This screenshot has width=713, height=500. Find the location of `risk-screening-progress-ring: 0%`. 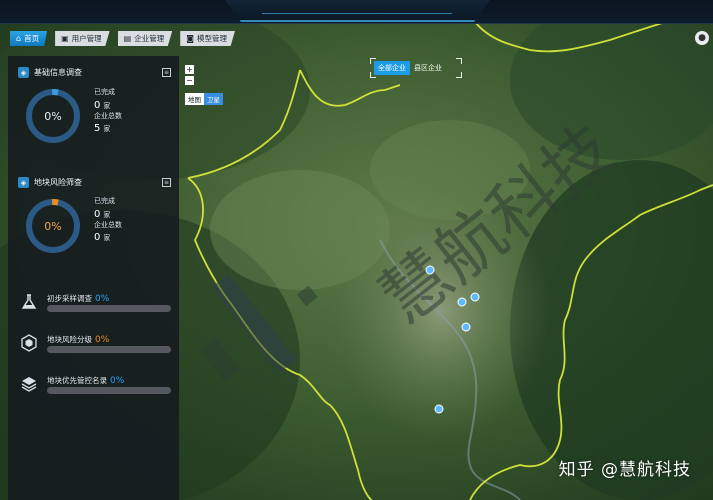

risk-screening-progress-ring: 0% is located at coordinates (53, 226).